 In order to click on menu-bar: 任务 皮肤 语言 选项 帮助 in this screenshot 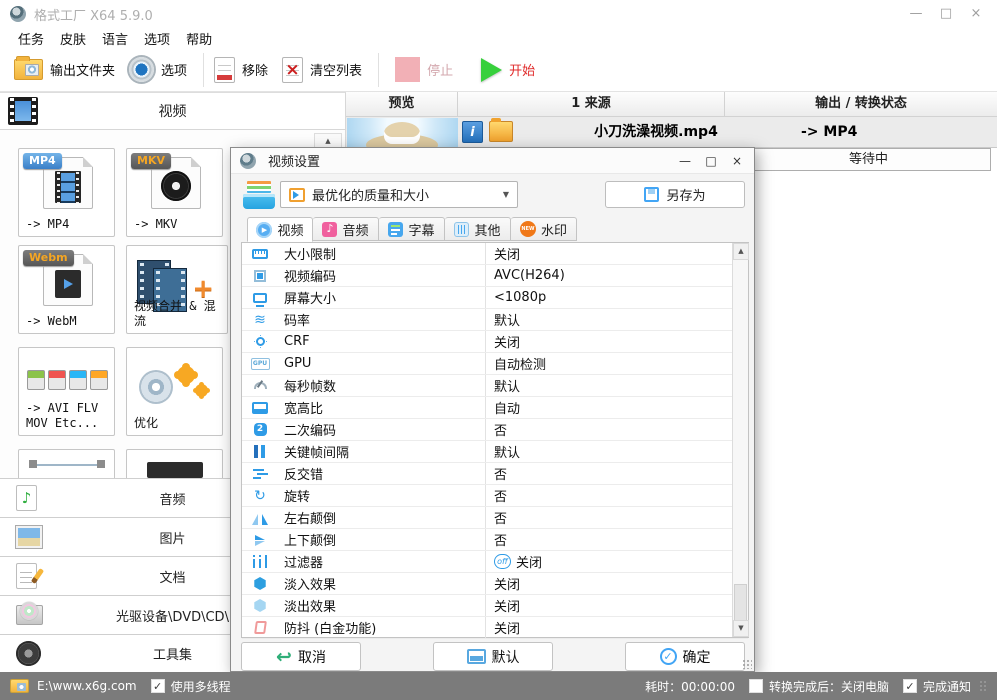, I will do `click(498, 38)`.